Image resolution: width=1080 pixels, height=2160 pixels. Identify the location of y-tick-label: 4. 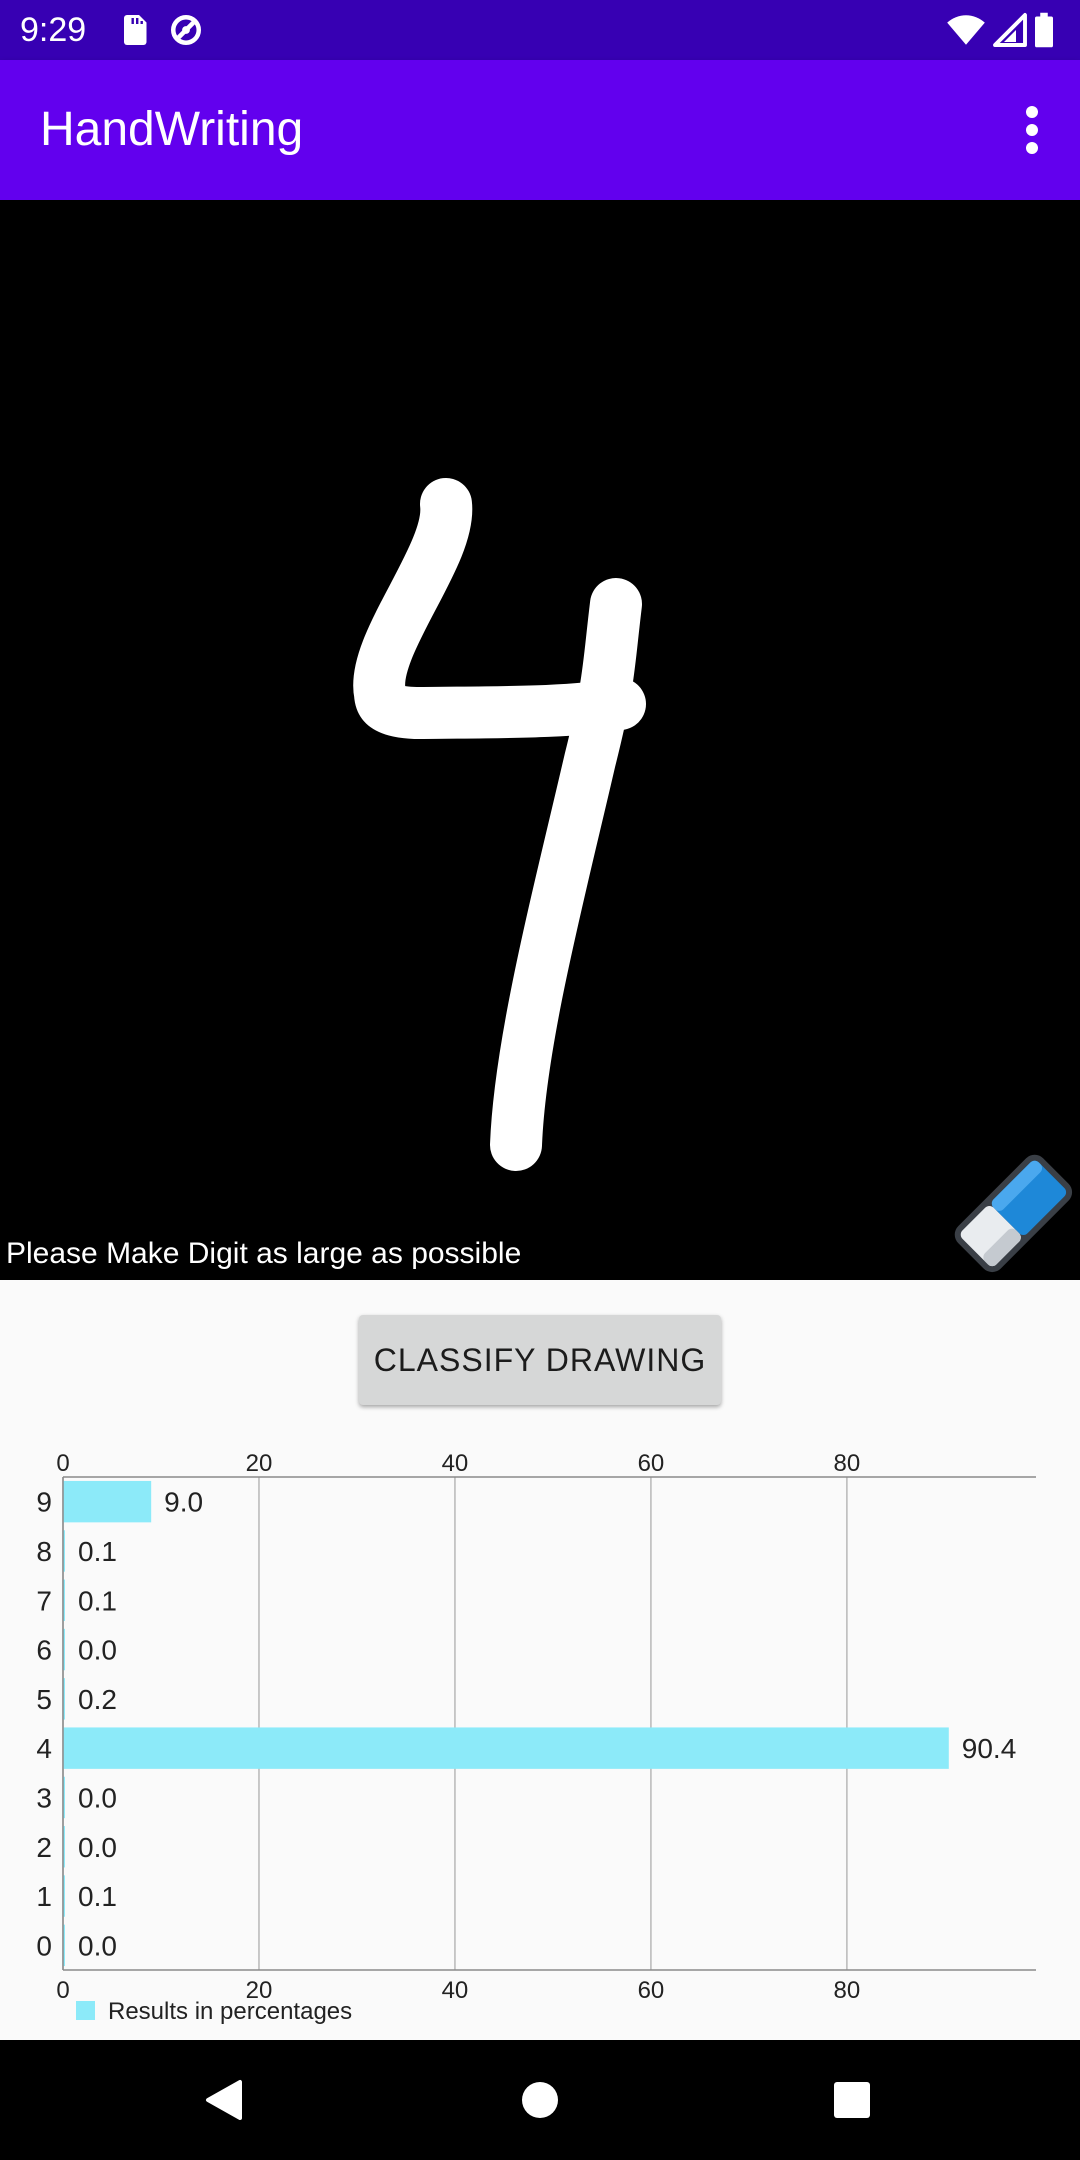
(44, 1748).